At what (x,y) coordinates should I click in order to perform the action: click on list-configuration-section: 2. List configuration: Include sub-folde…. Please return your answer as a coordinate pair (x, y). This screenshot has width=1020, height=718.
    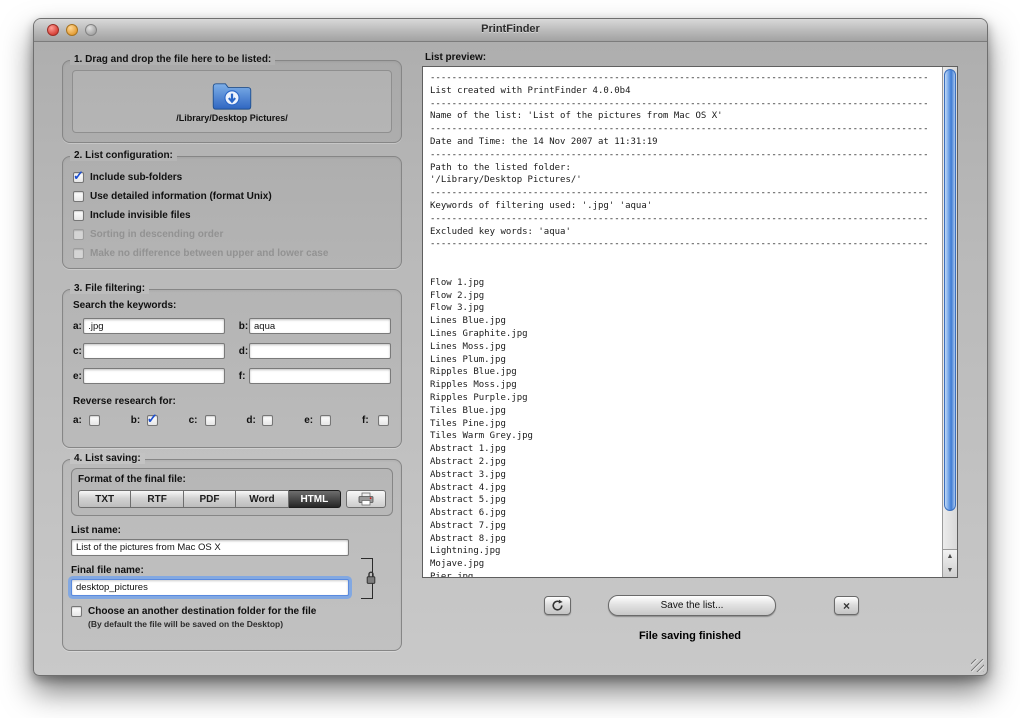
    Looking at the image, I should click on (232, 209).